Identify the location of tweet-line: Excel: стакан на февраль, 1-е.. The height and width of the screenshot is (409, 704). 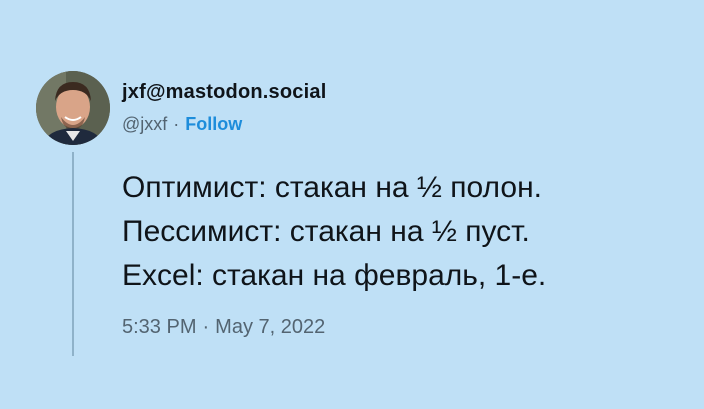
(334, 275).